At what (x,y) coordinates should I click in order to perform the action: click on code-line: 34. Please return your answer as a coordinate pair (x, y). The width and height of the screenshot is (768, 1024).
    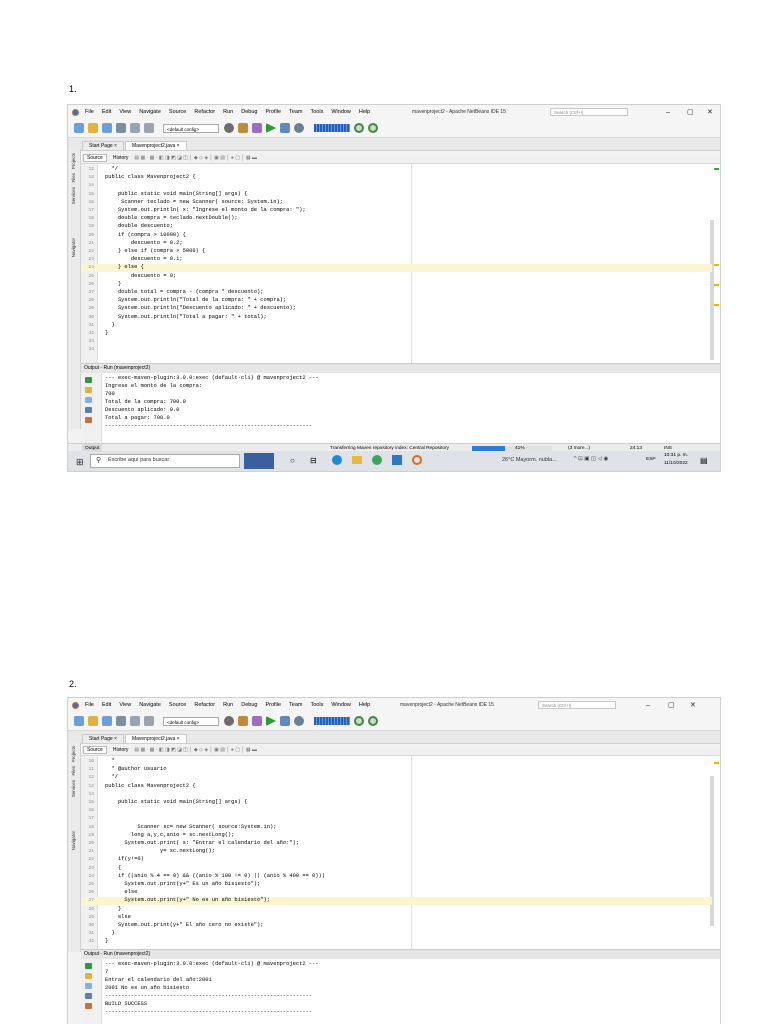
    Looking at the image, I should click on (396, 350).